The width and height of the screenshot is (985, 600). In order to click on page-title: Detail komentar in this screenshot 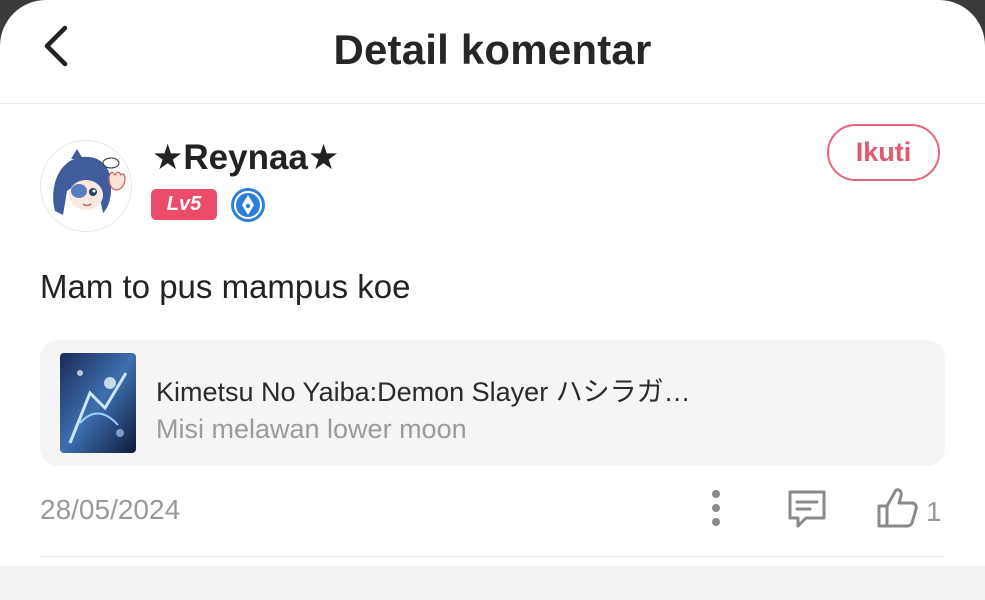, I will do `click(492, 49)`.